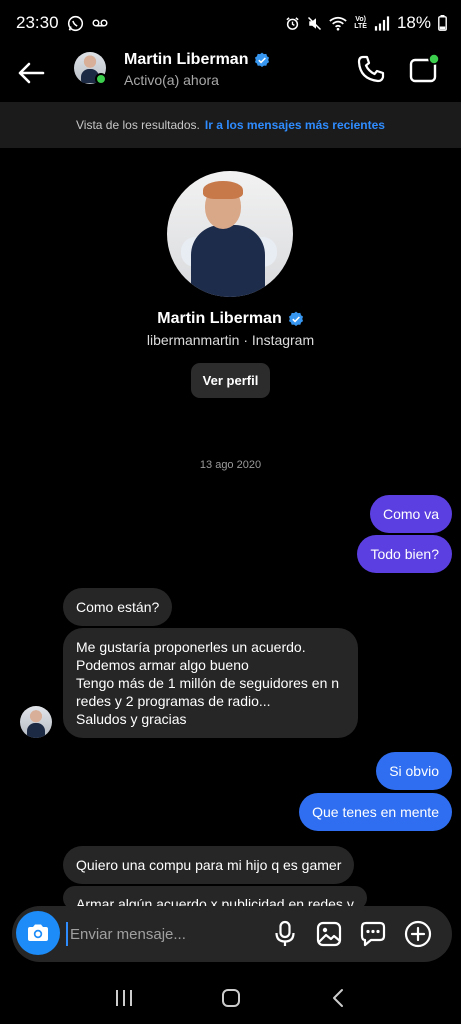 This screenshot has width=461, height=1024. I want to click on nav-back-icon, so click(337, 998).